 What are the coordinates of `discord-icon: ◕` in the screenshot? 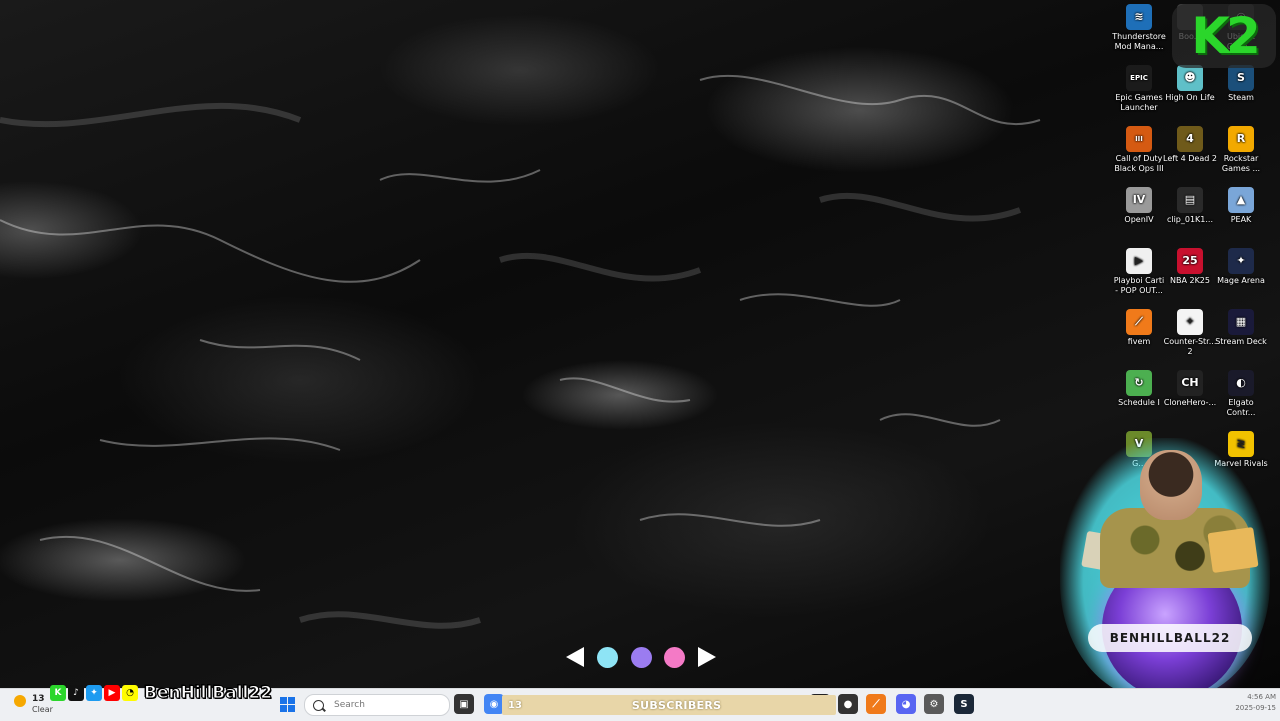 It's located at (906, 704).